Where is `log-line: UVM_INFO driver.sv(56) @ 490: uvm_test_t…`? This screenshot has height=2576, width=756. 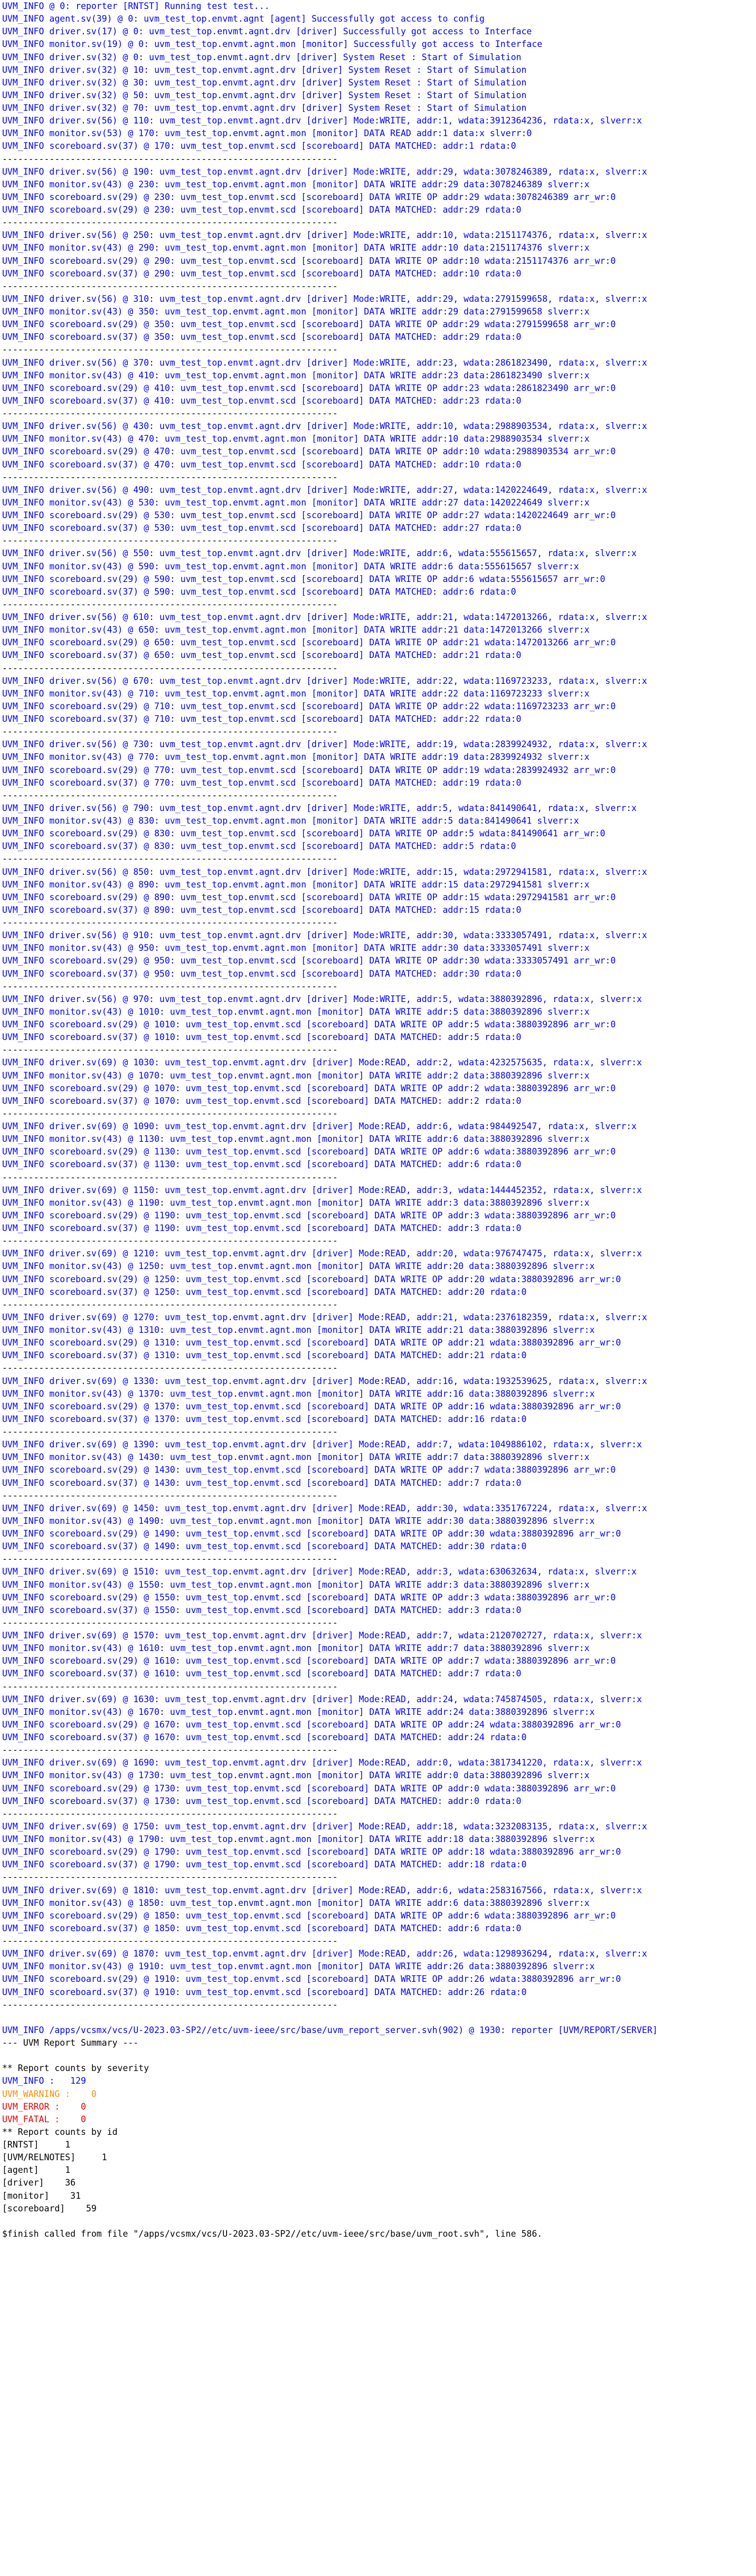 log-line: UVM_INFO driver.sv(56) @ 490: uvm_test_t… is located at coordinates (325, 489).